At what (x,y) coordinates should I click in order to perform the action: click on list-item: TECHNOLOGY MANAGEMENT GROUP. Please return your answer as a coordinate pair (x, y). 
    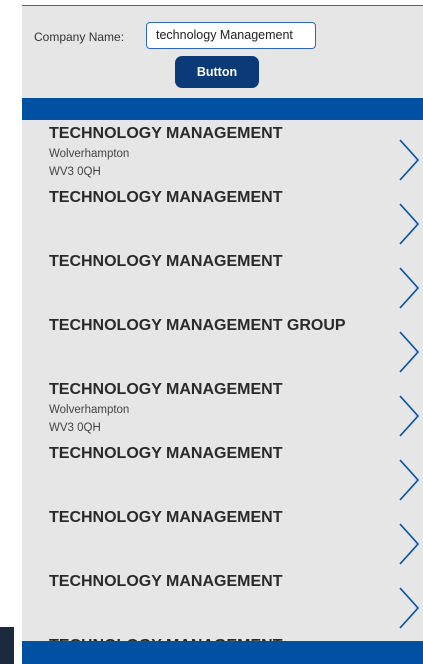
    Looking at the image, I should click on (222, 344).